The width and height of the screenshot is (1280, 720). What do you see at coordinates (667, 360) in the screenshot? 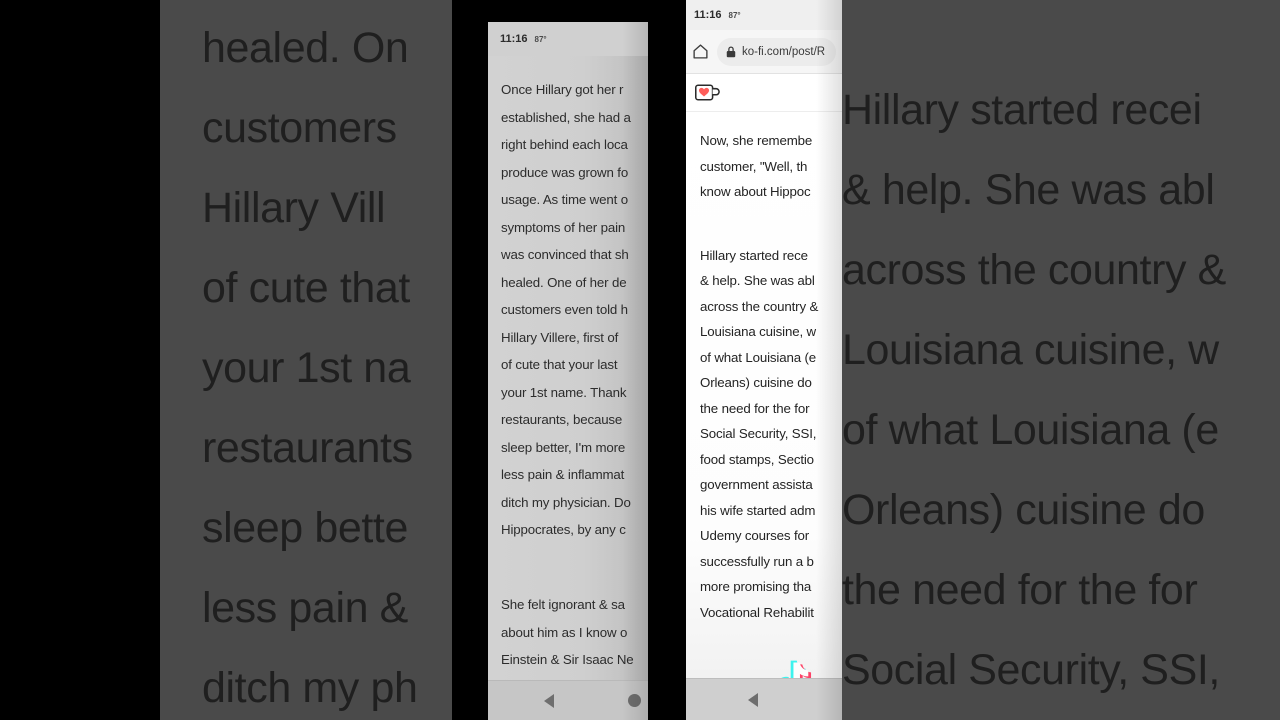
I see `letterbox-middle-b` at bounding box center [667, 360].